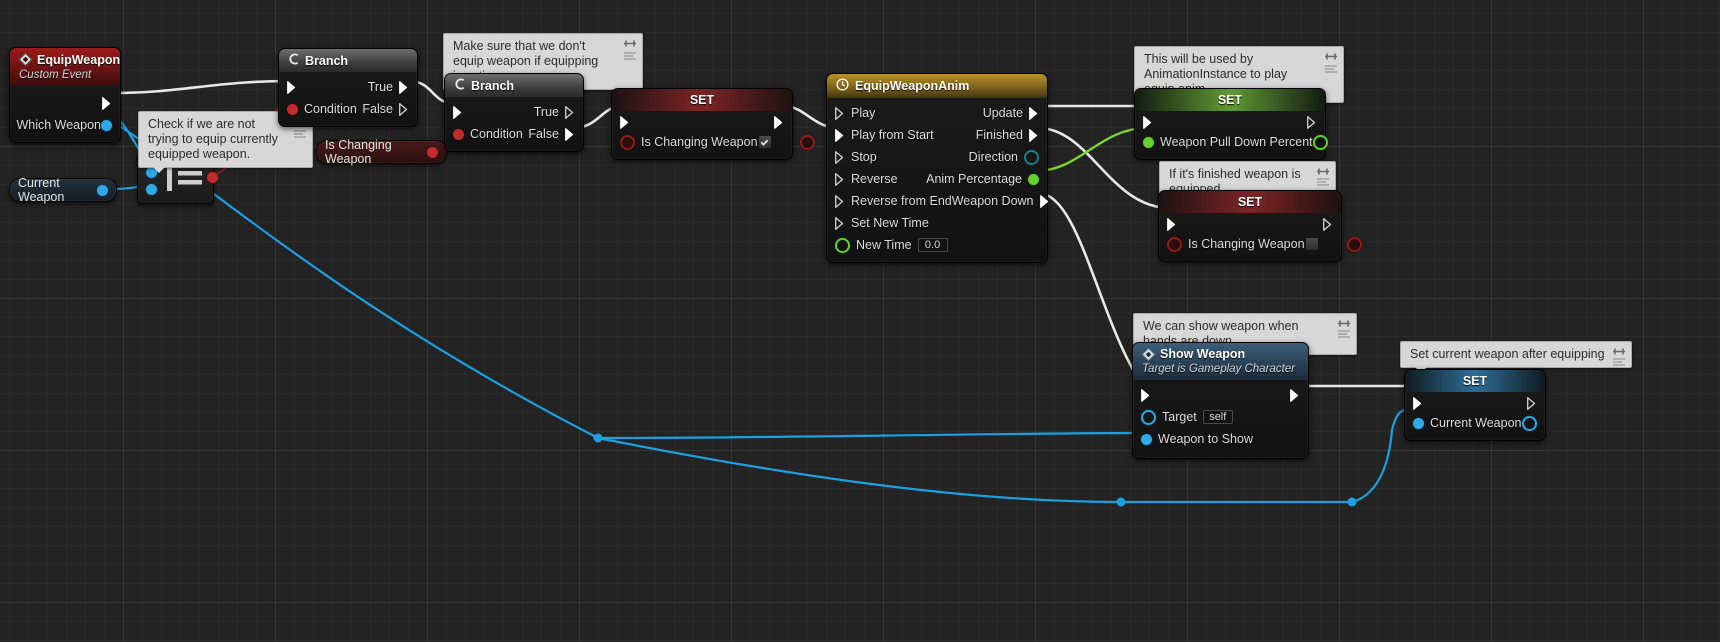 The width and height of the screenshot is (1720, 642). I want to click on enum-direction-out-pin, so click(1031, 157).